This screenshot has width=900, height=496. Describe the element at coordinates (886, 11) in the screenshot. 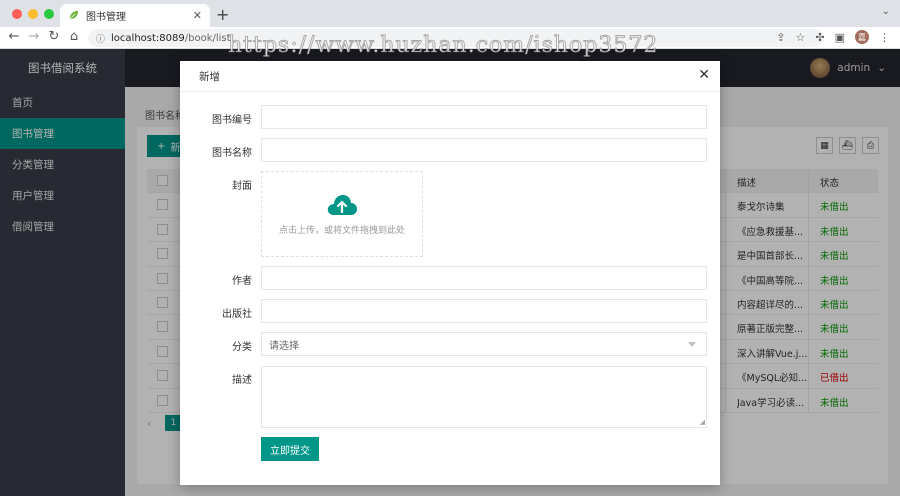

I see `tab-list-chevron-icon: ⌄` at that location.